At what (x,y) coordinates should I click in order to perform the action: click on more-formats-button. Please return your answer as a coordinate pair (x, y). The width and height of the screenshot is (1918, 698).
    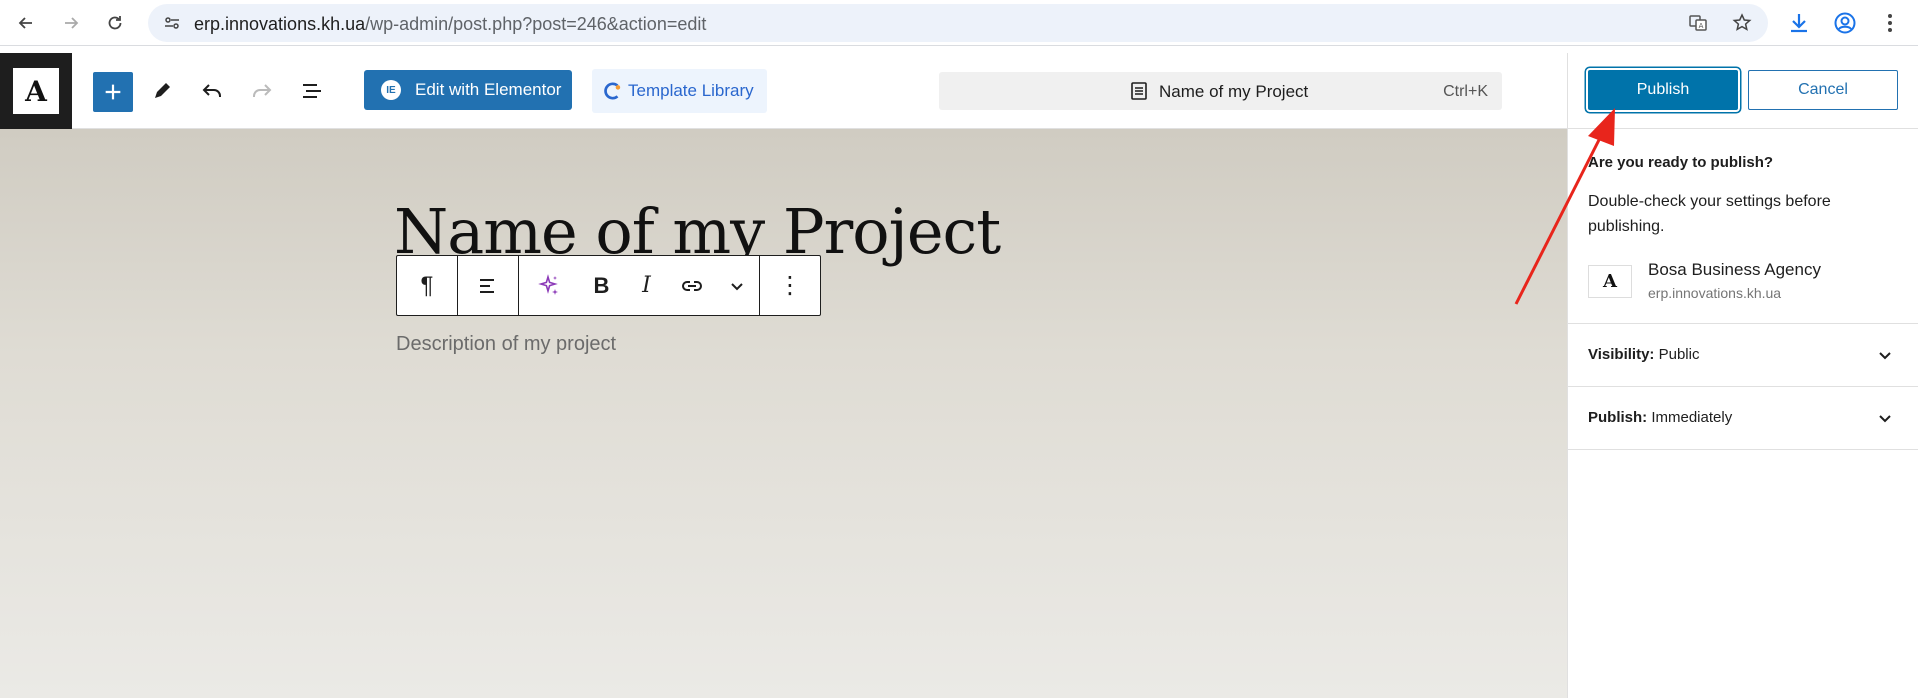
    Looking at the image, I should click on (736, 285).